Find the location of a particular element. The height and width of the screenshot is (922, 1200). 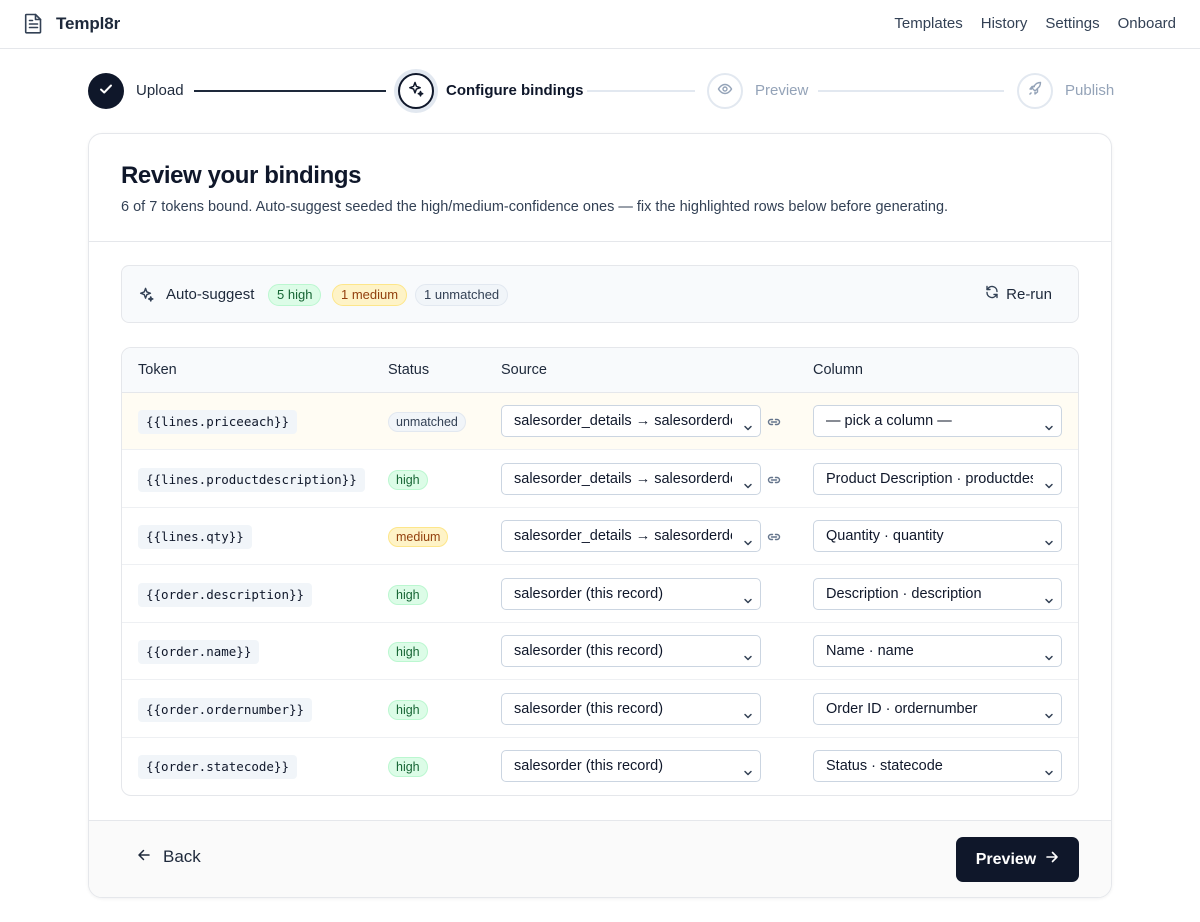

token-label: {{lines.qty}} is located at coordinates (195, 537).